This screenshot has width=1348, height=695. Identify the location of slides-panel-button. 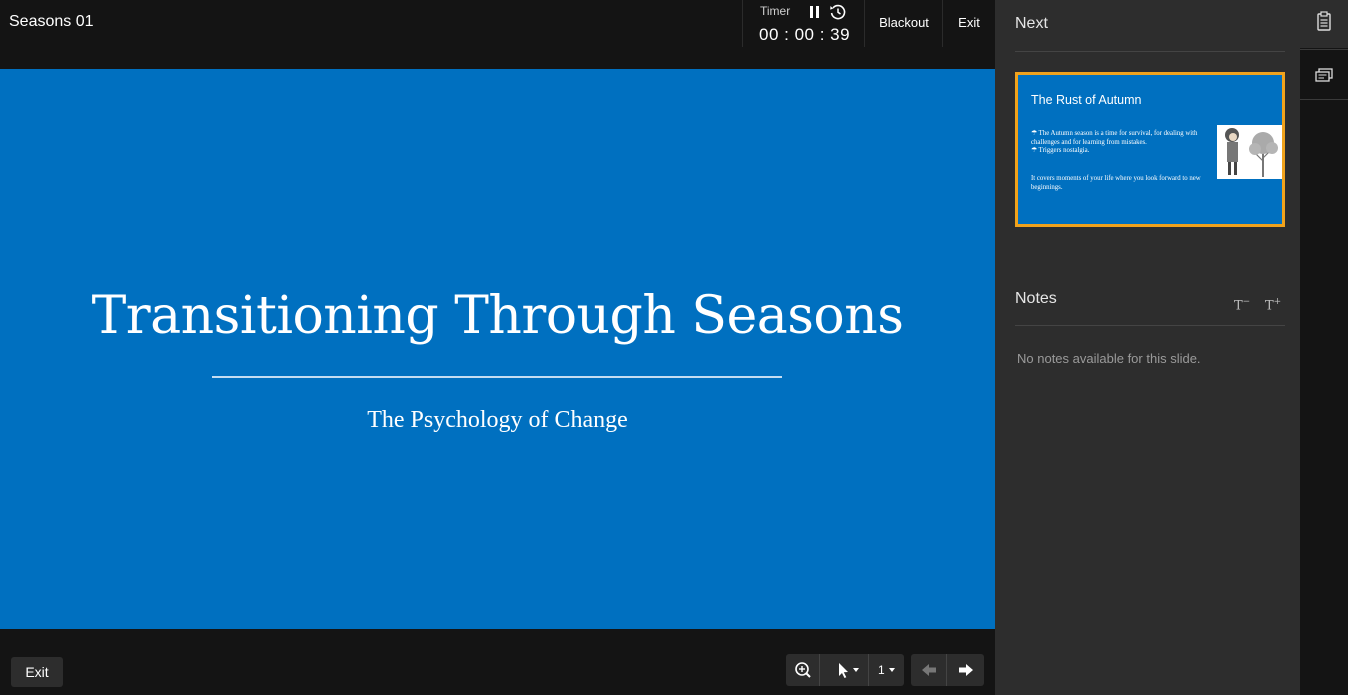
(1324, 74).